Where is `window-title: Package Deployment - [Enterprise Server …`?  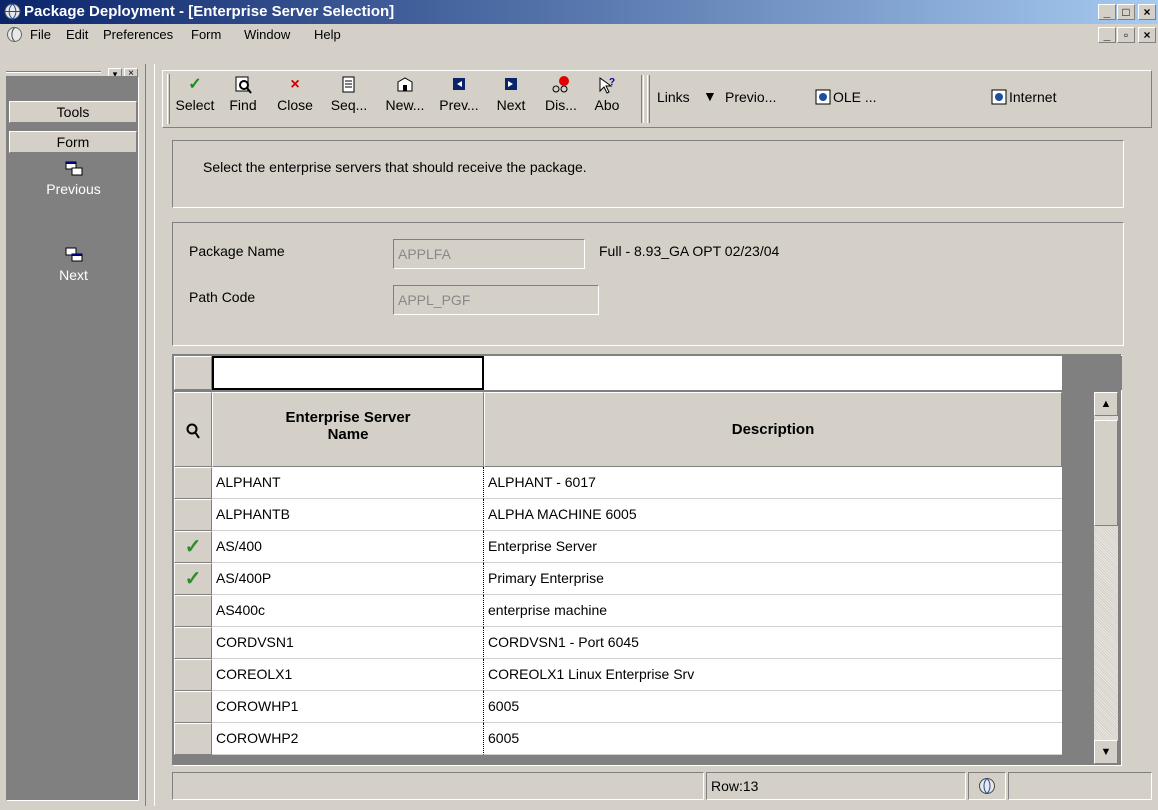 window-title: Package Deployment - [Enterprise Server … is located at coordinates (209, 11).